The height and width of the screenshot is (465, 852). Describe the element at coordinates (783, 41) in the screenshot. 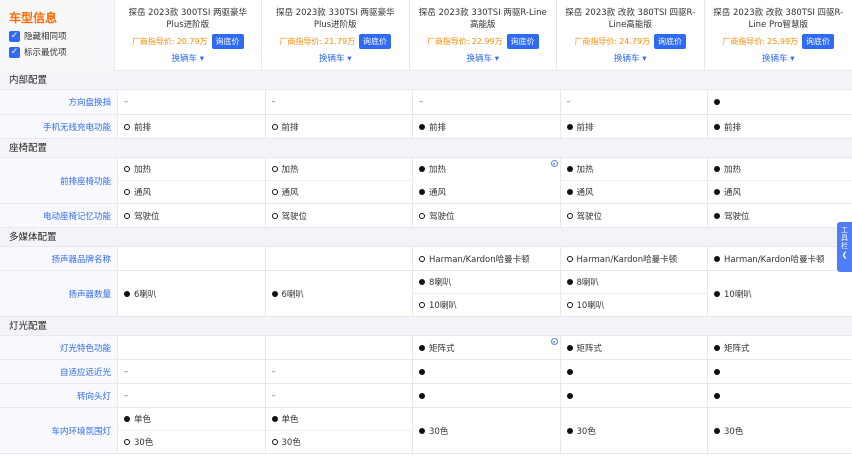

I see `price-value: 25.99万` at that location.